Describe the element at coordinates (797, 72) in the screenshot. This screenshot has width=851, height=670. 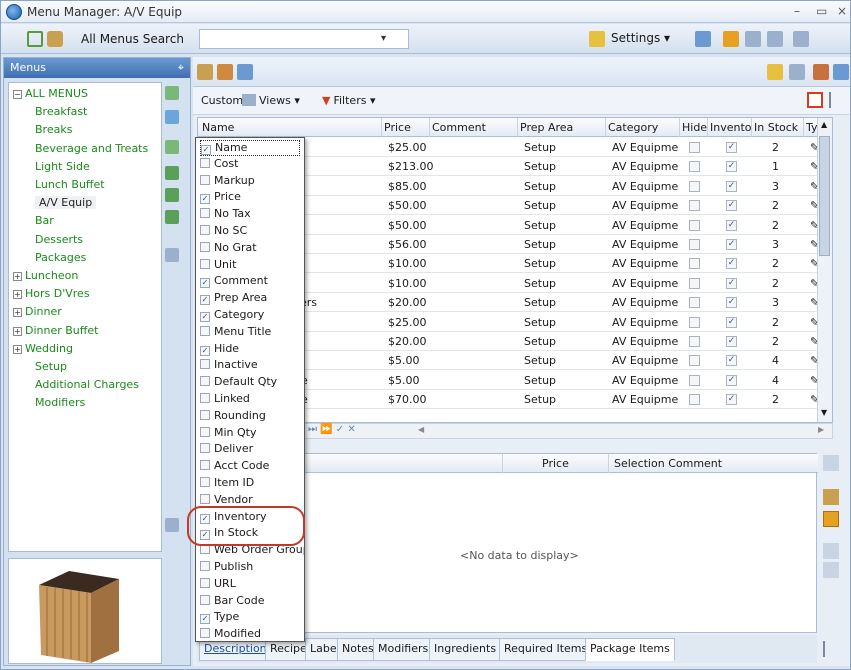
I see `print-item-icon` at that location.